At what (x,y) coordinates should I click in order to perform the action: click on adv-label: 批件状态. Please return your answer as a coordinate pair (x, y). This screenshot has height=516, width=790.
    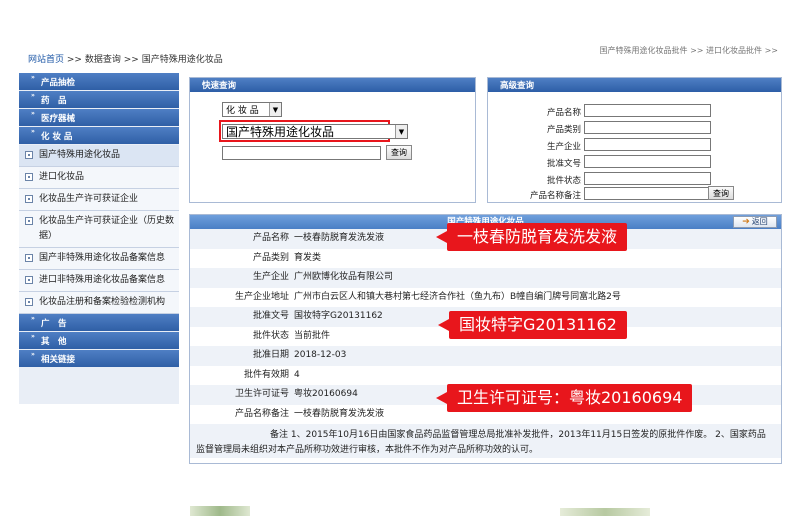
    Looking at the image, I should click on (563, 181).